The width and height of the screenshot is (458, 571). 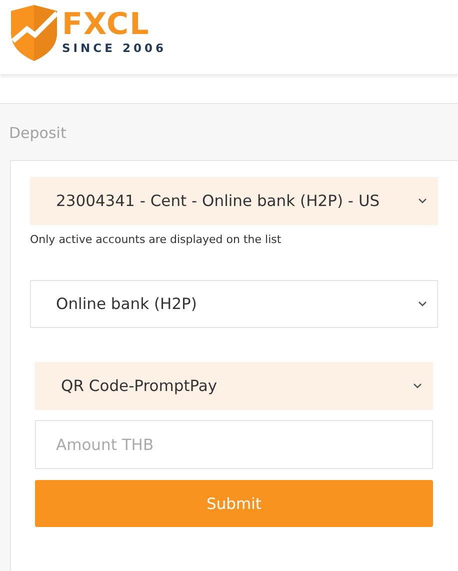 I want to click on hint-text: Only active accounts are displayed on the list, so click(x=156, y=240).